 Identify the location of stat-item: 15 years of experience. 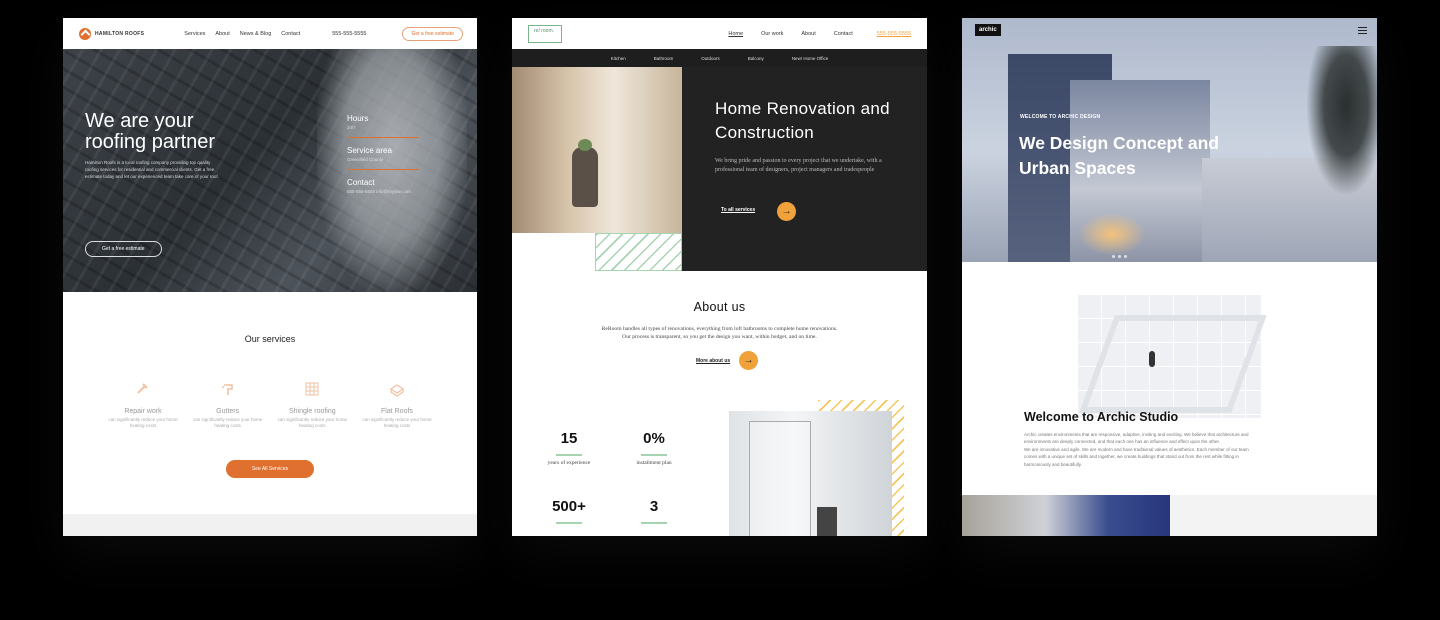
(569, 448).